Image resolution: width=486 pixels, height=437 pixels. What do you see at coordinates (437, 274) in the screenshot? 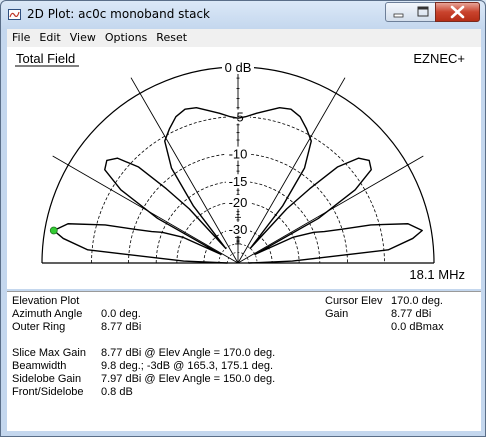
I see `frequency-label: 18.1 MHz` at bounding box center [437, 274].